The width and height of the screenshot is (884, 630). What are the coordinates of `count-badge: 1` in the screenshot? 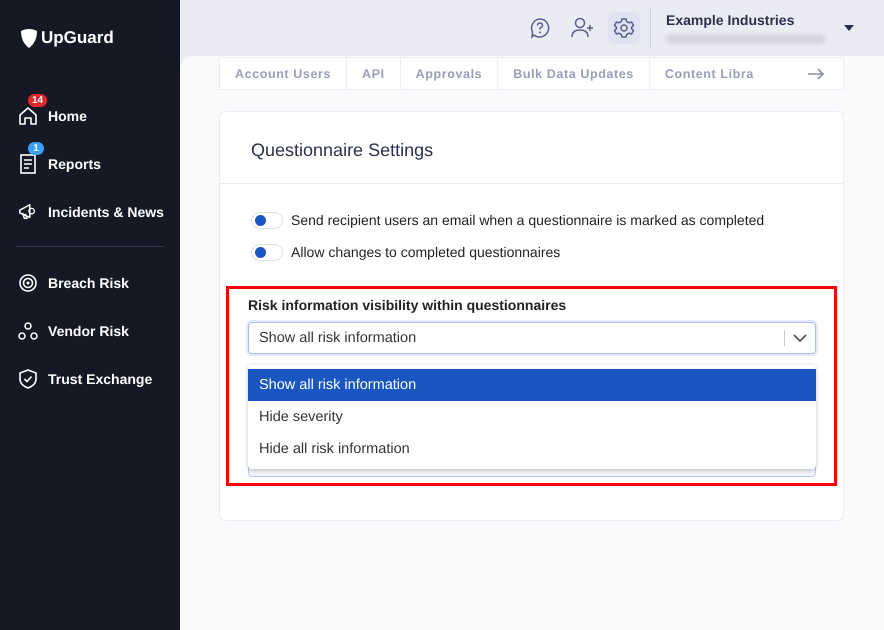 It's located at (36, 148).